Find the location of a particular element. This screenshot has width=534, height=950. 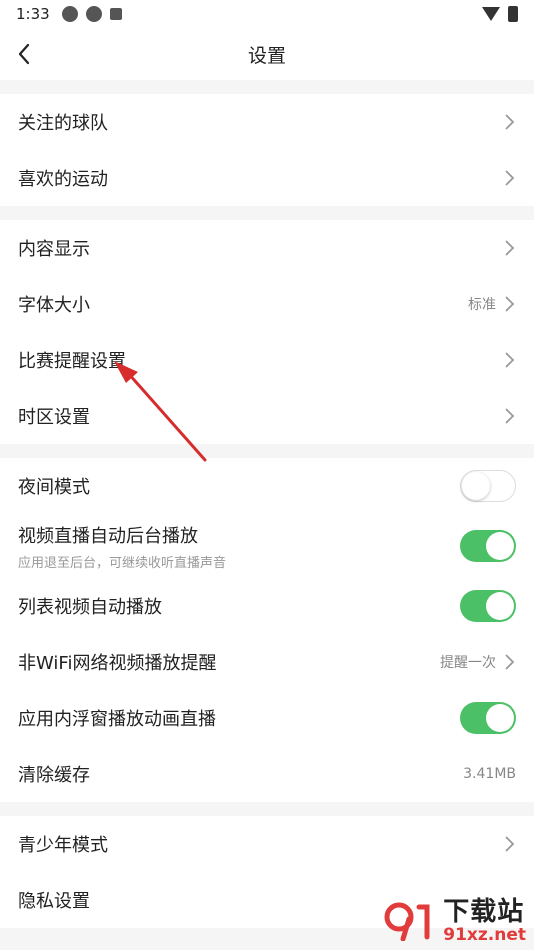

settings-row-clear-cache: 清除缓存 3.41MB is located at coordinates (267, 774).